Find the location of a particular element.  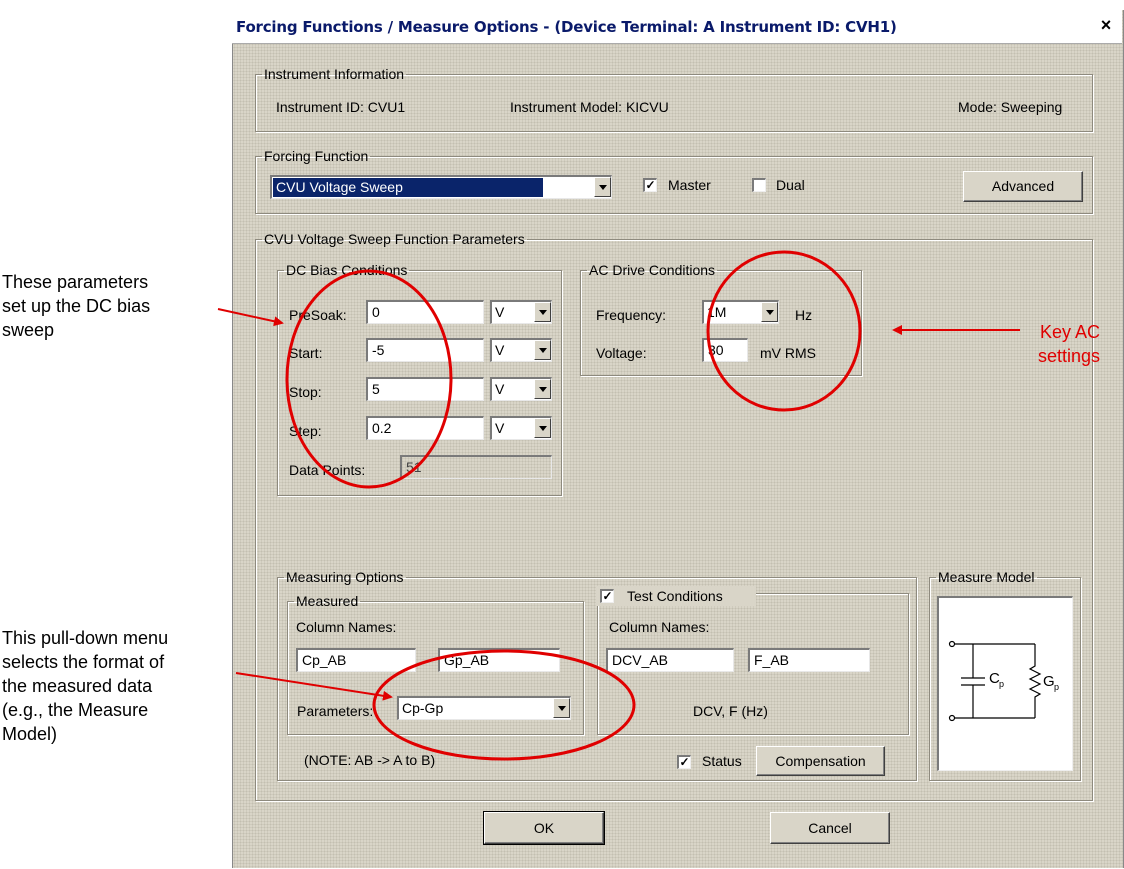

ac-highlight-ellipse is located at coordinates (784, 331).